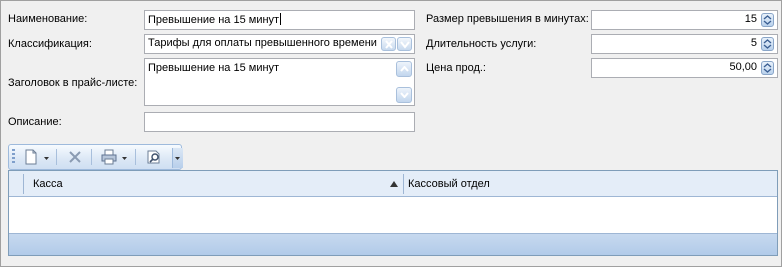 This screenshot has height=267, width=782. I want to click on search-button, so click(154, 157).